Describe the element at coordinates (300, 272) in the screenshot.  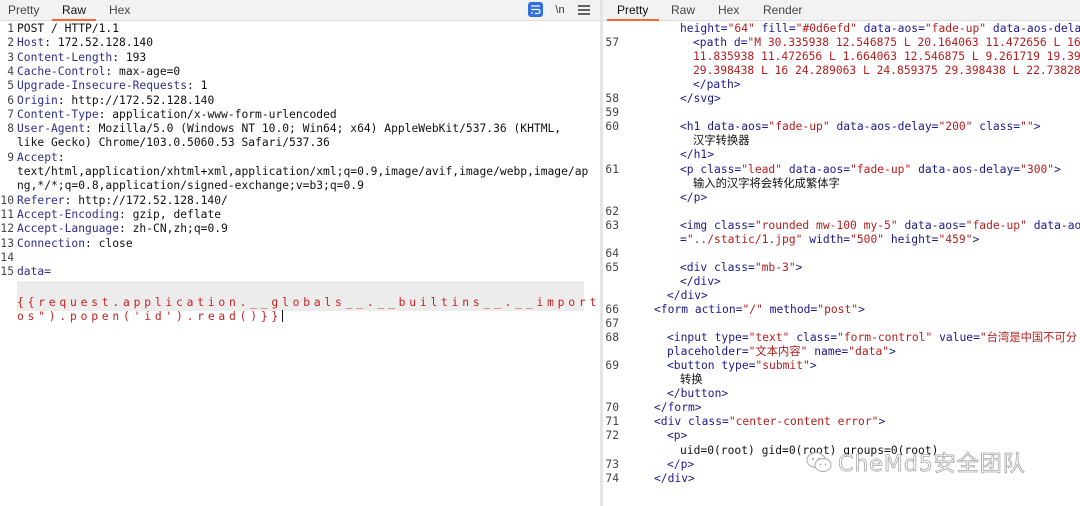
I see `request-line: 15 data=` at that location.